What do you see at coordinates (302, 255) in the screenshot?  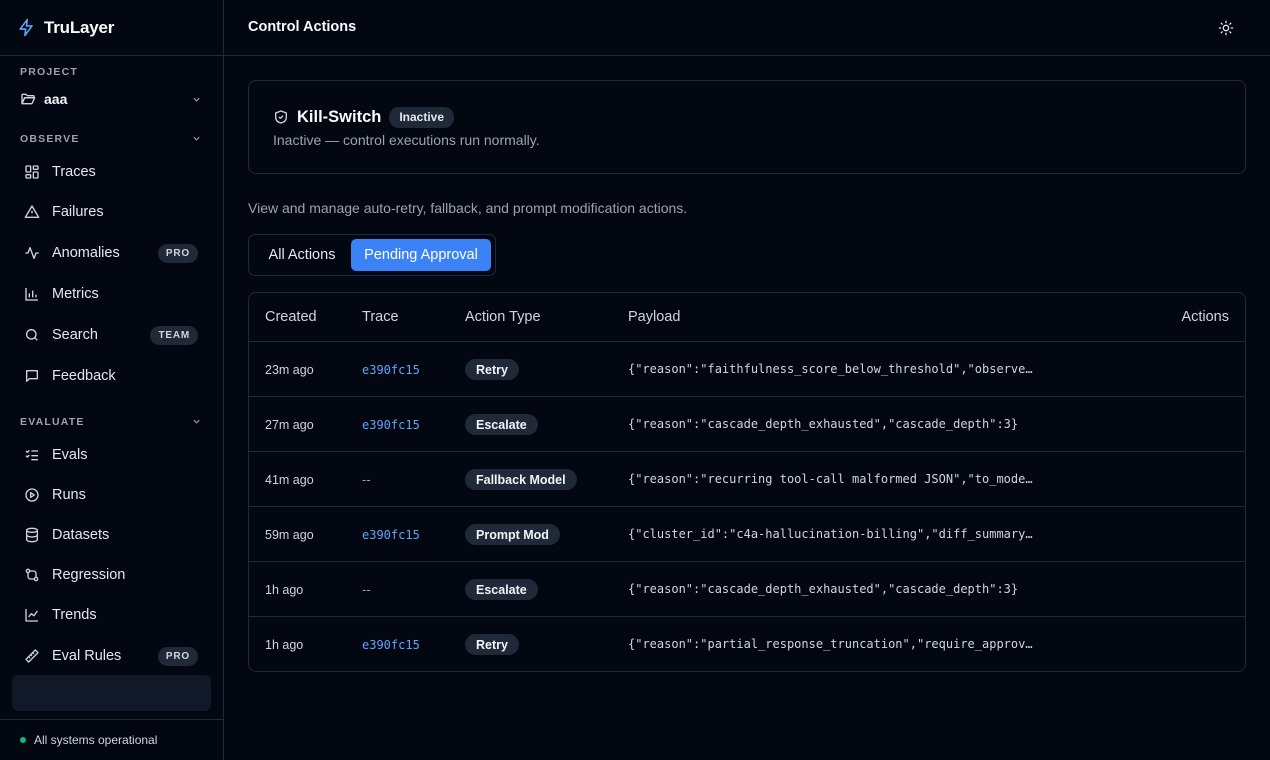 I see `tab-all-actions: All Actions` at bounding box center [302, 255].